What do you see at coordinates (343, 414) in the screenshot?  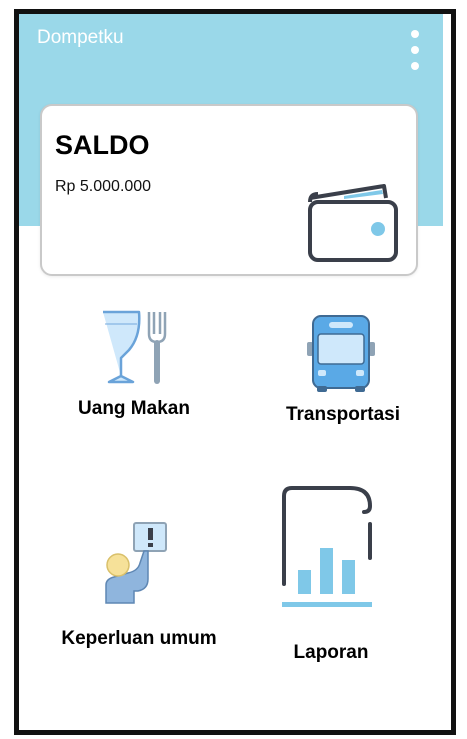 I see `menu-label-transportasi: Transportasi` at bounding box center [343, 414].